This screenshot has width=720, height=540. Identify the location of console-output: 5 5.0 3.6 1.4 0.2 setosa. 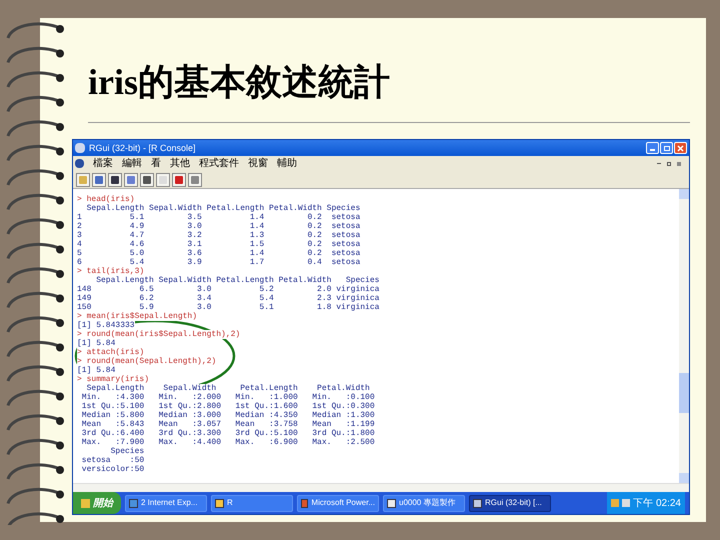
(218, 253).